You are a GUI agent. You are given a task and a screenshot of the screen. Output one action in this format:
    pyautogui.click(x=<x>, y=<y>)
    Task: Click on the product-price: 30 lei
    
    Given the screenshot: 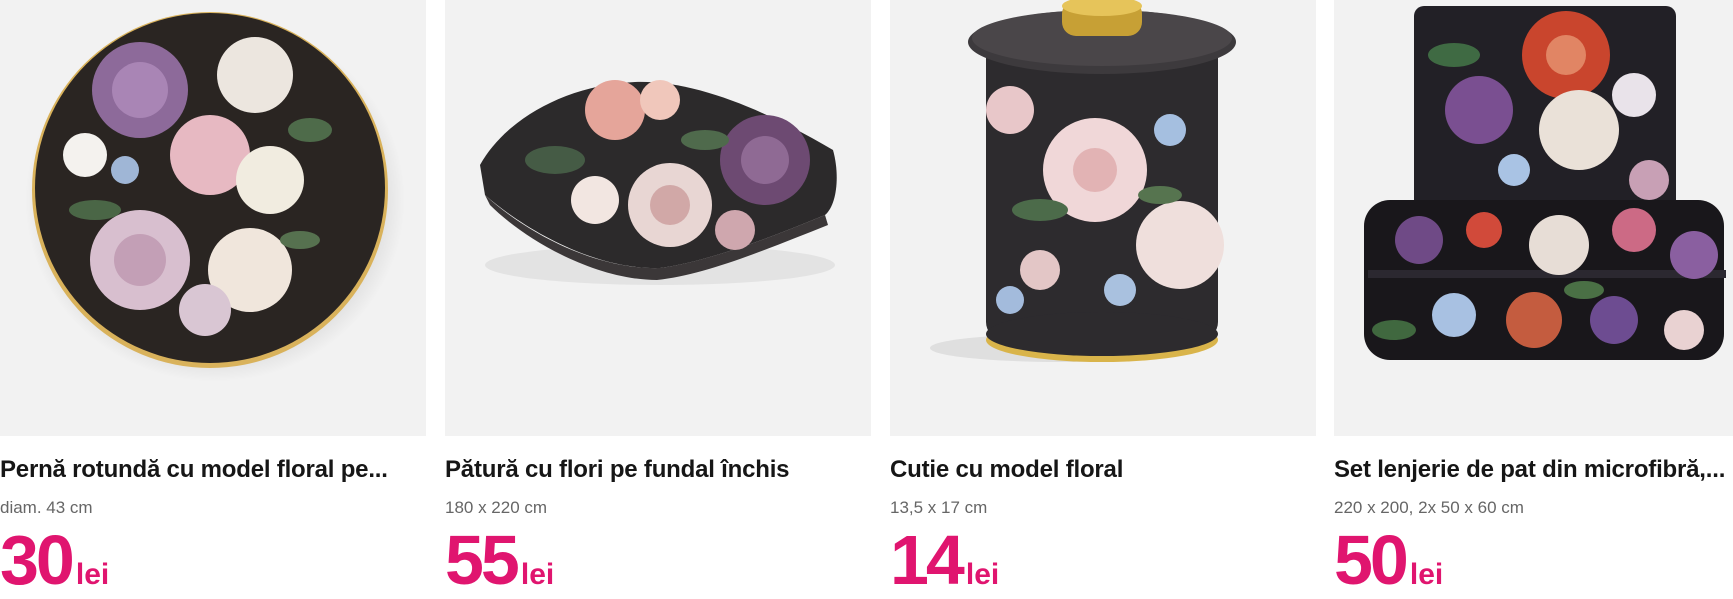 What is the action you would take?
    pyautogui.click(x=55, y=560)
    